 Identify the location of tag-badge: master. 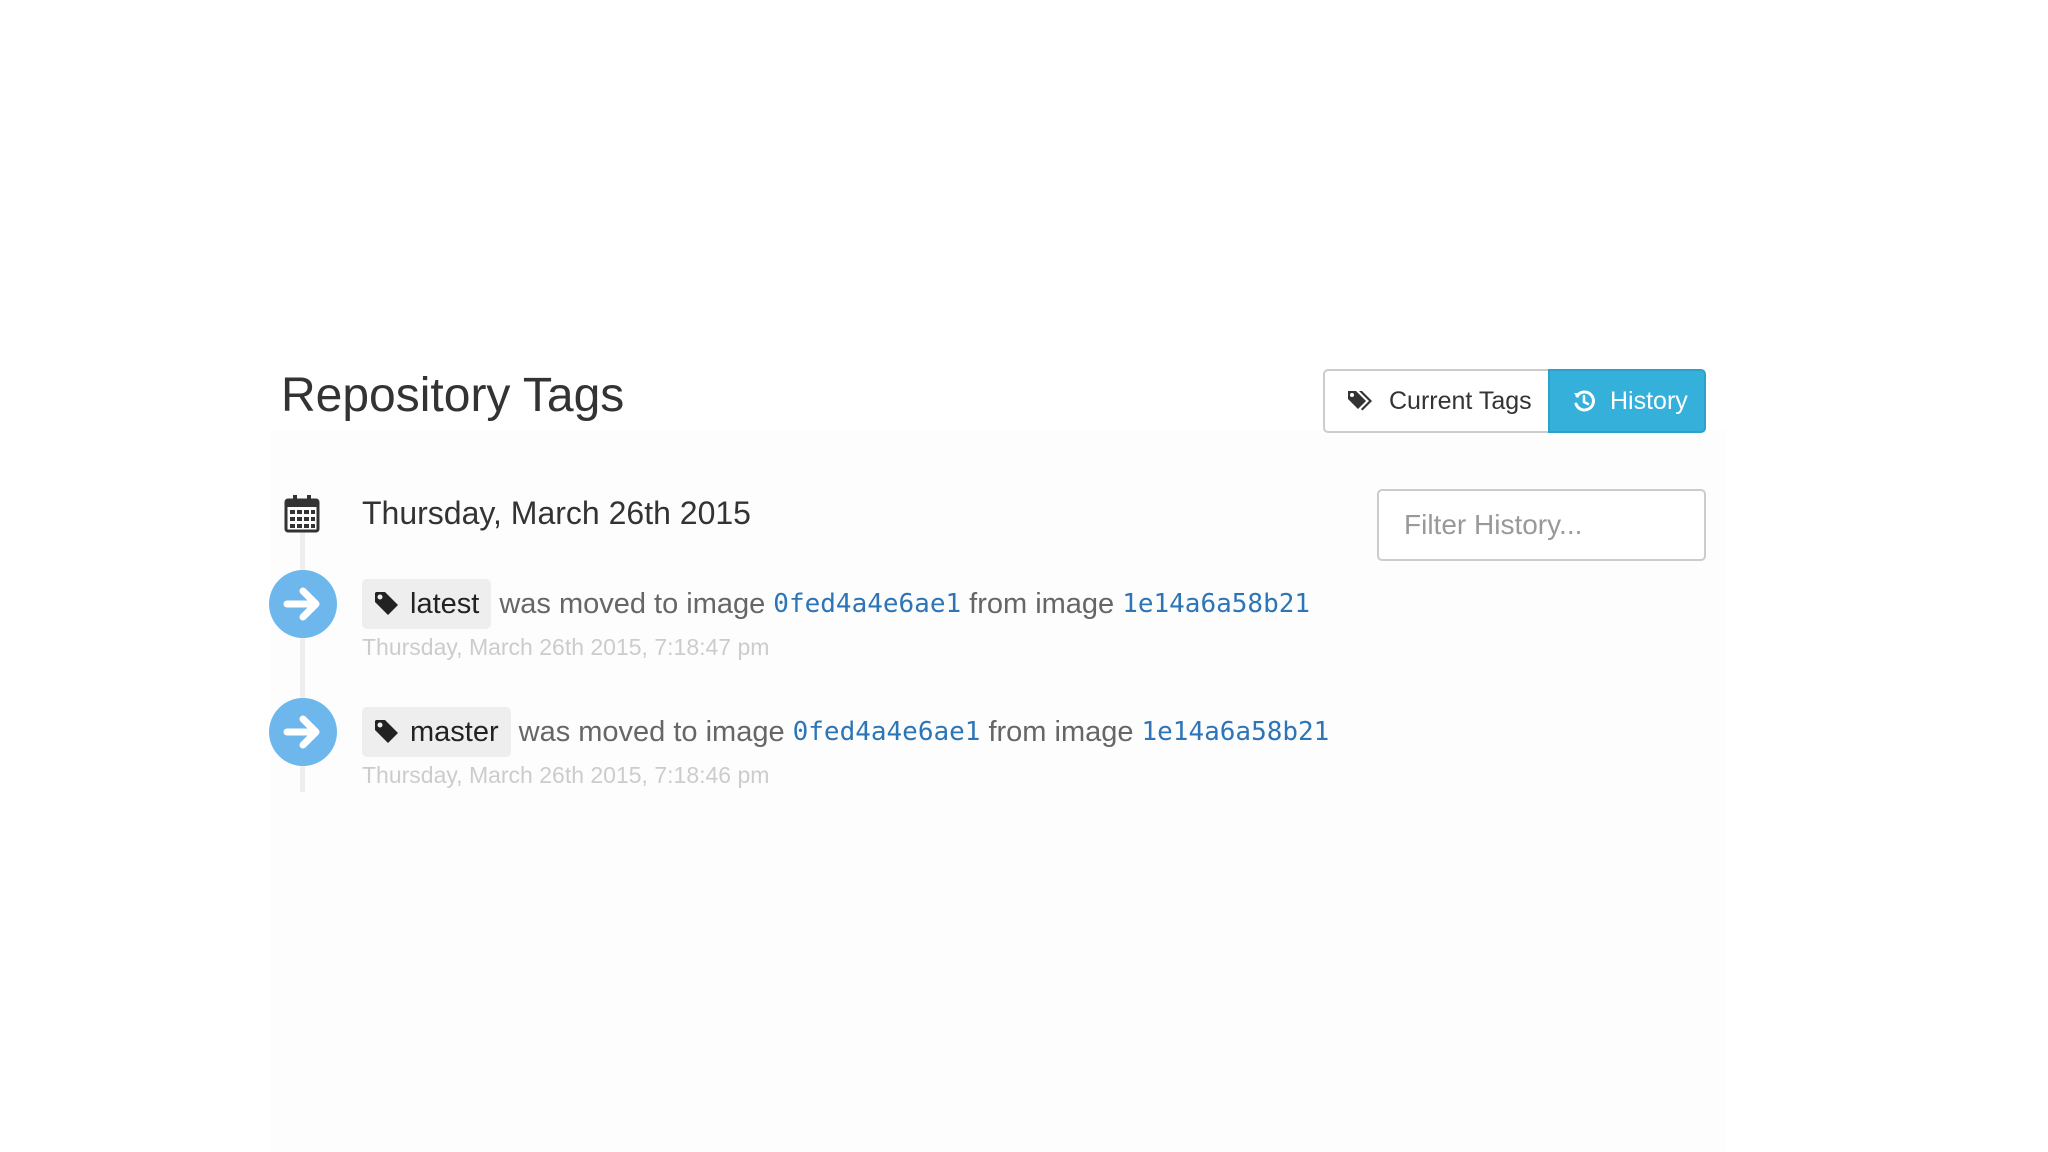
(436, 732).